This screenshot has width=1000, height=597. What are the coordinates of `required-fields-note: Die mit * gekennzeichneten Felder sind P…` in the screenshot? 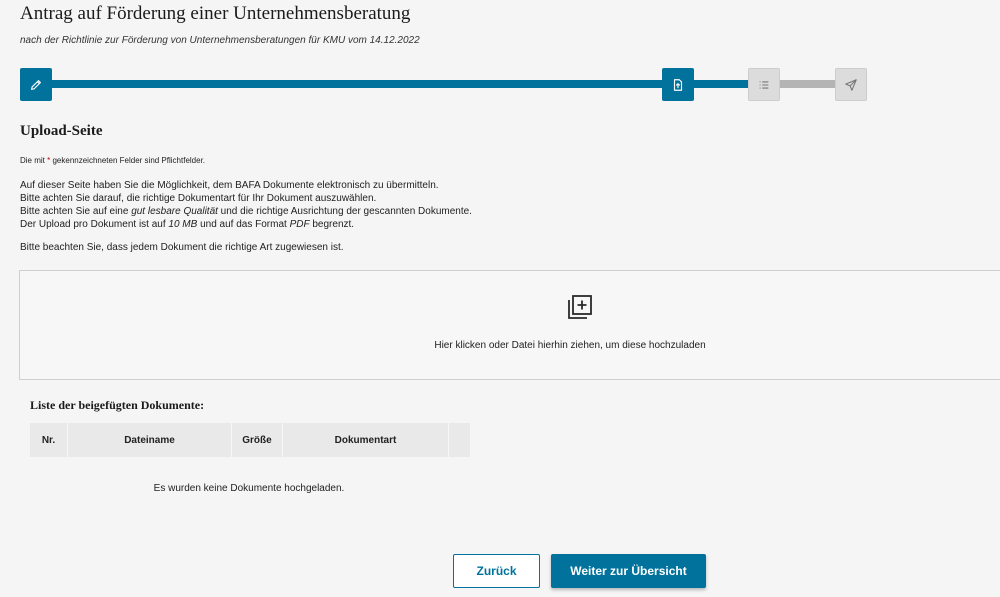 It's located at (113, 160).